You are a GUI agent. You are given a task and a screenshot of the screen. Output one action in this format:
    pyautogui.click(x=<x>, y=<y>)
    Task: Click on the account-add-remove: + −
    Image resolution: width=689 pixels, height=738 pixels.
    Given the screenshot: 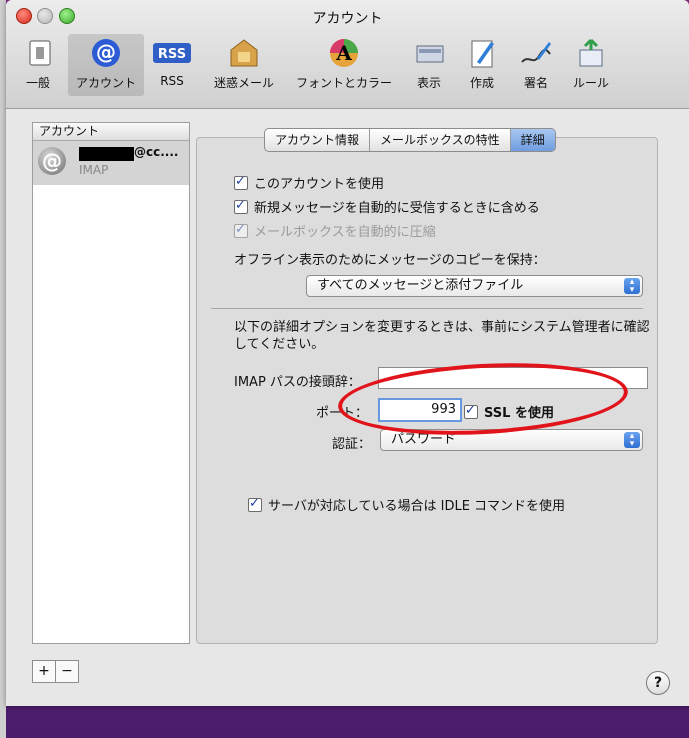 What is the action you would take?
    pyautogui.click(x=55, y=671)
    